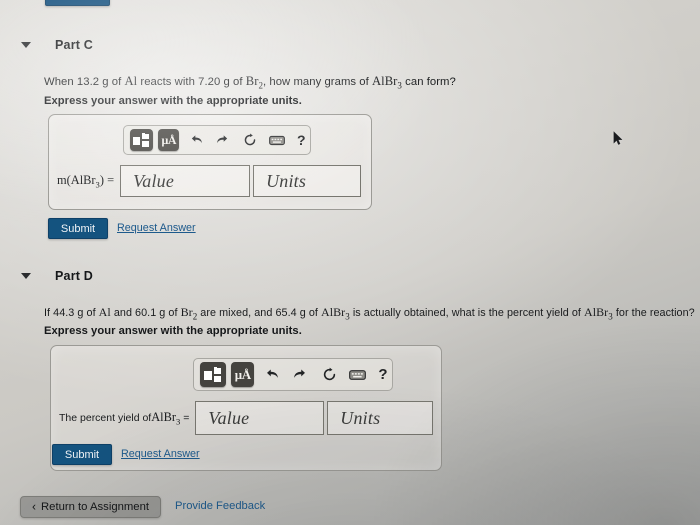 Image resolution: width=700 pixels, height=525 pixels. I want to click on chevron-left-icon: ‹, so click(34, 506).